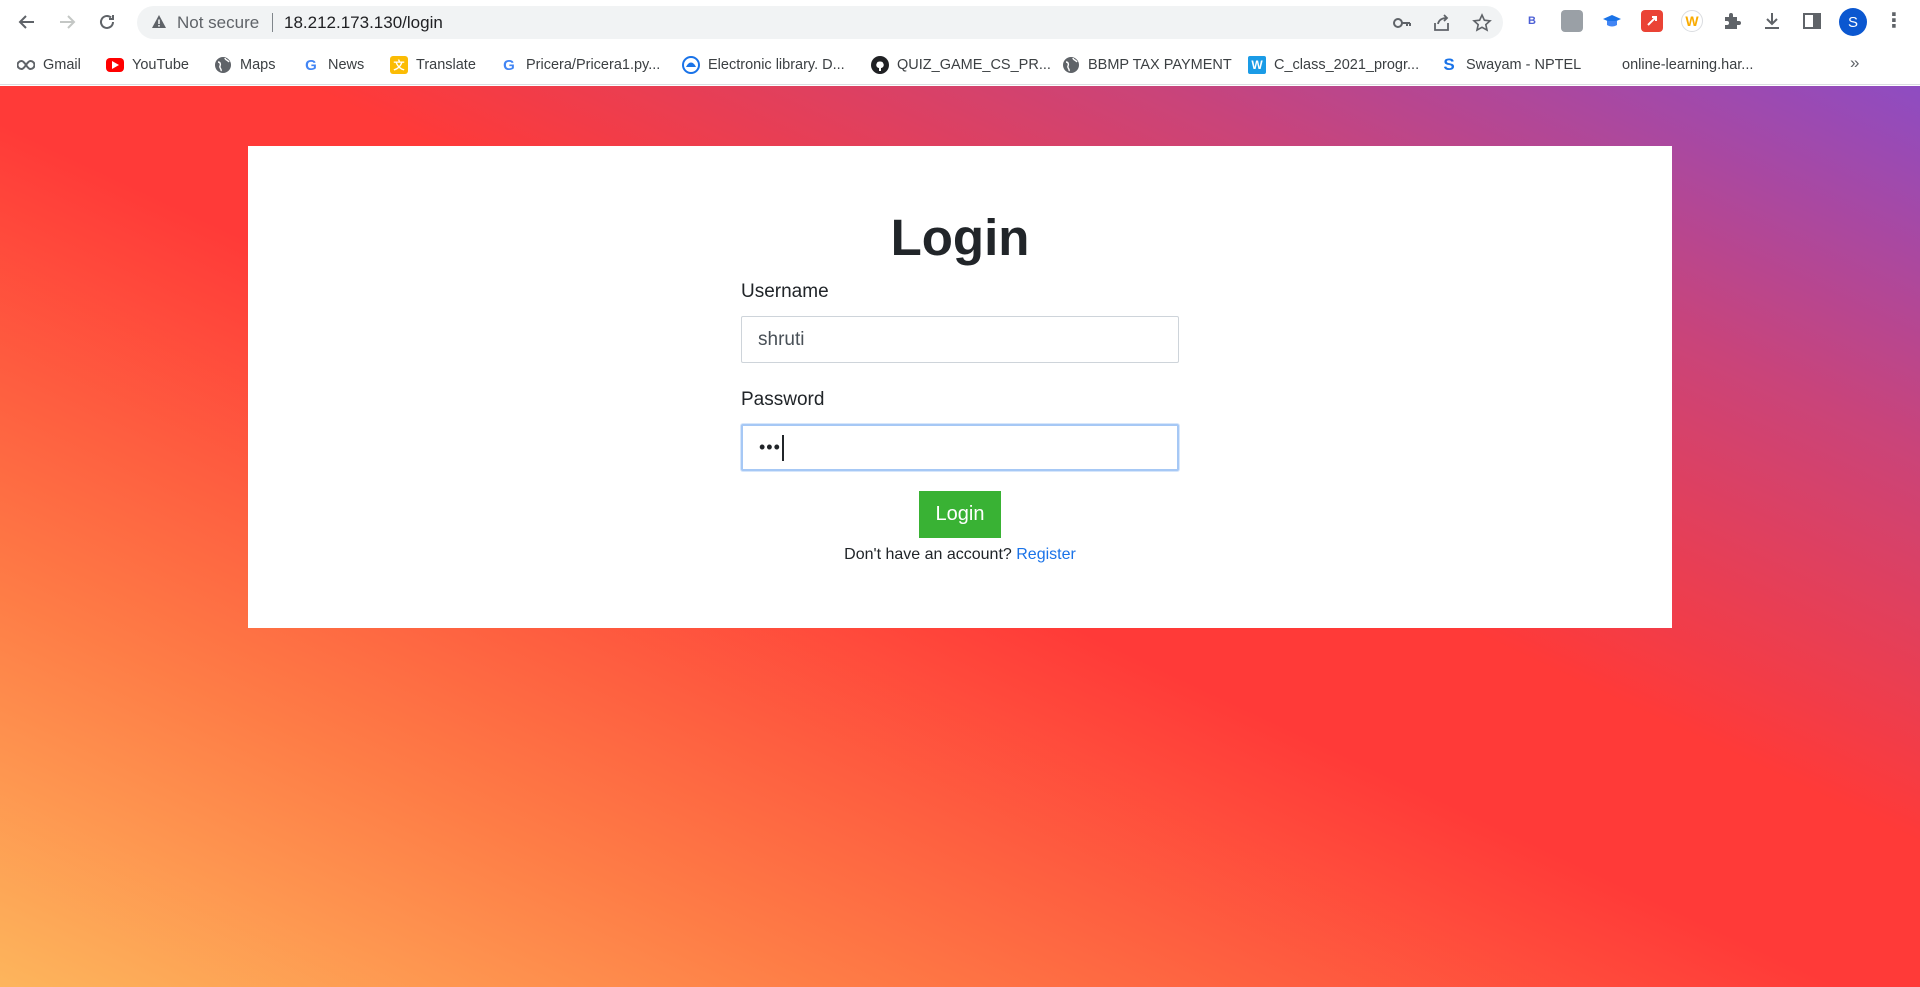 Image resolution: width=1920 pixels, height=987 pixels. Describe the element at coordinates (399, 65) in the screenshot. I see `translate-icon: 文` at that location.